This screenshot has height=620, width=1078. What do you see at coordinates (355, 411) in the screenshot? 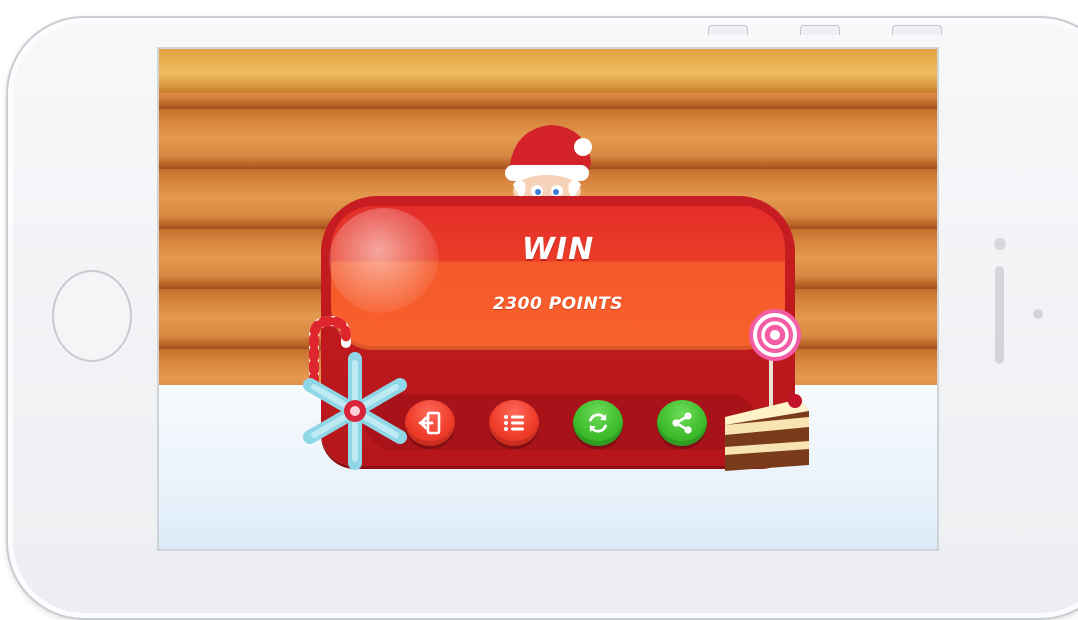
I see `snowflake` at bounding box center [355, 411].